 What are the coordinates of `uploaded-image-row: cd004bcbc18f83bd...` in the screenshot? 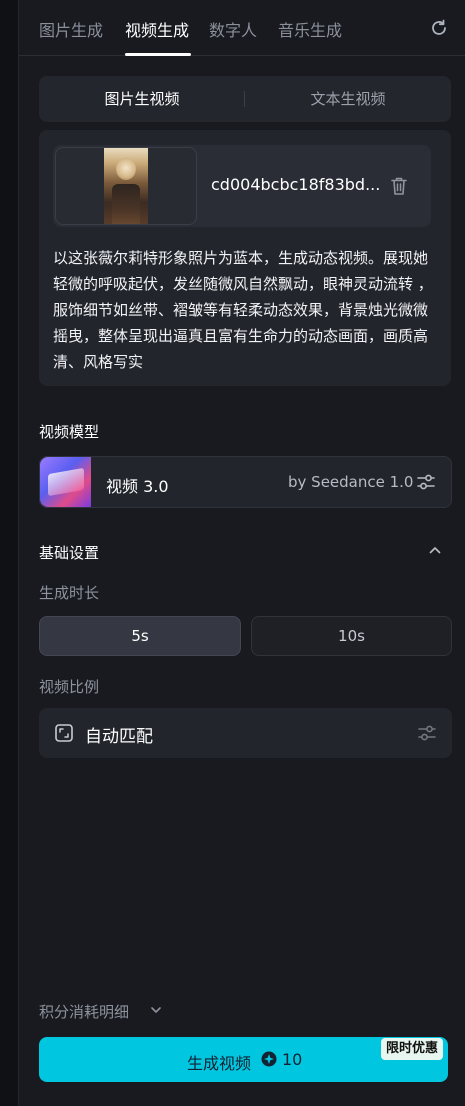 It's located at (242, 186).